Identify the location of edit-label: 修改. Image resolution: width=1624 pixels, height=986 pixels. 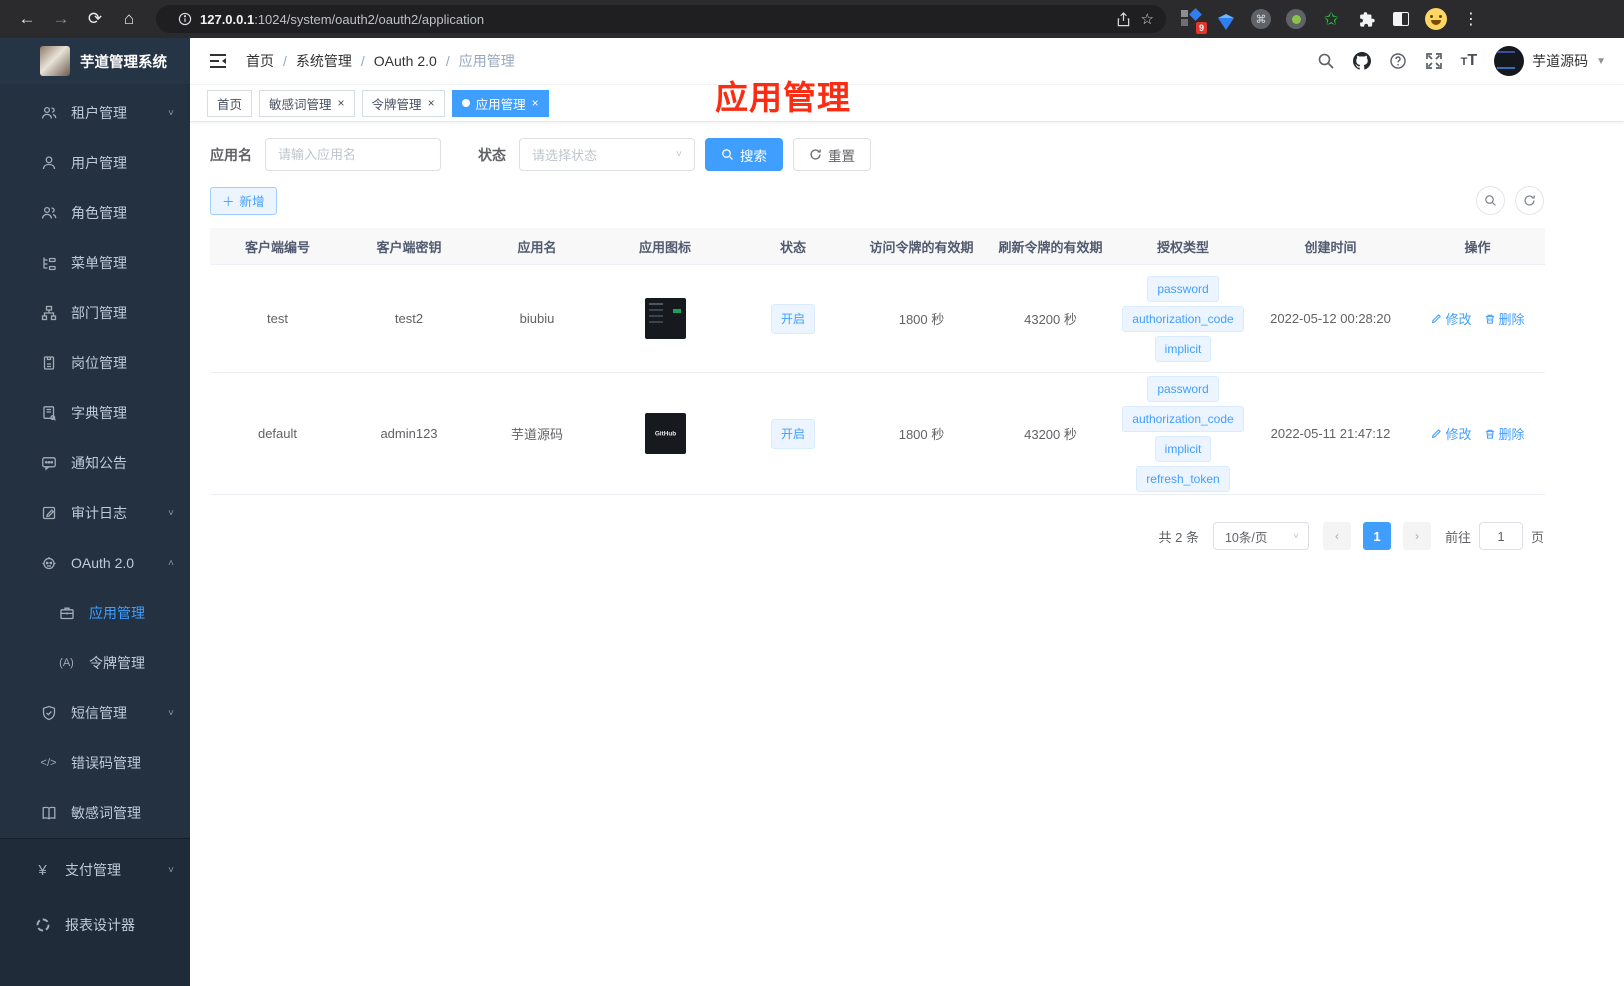
(1458, 434).